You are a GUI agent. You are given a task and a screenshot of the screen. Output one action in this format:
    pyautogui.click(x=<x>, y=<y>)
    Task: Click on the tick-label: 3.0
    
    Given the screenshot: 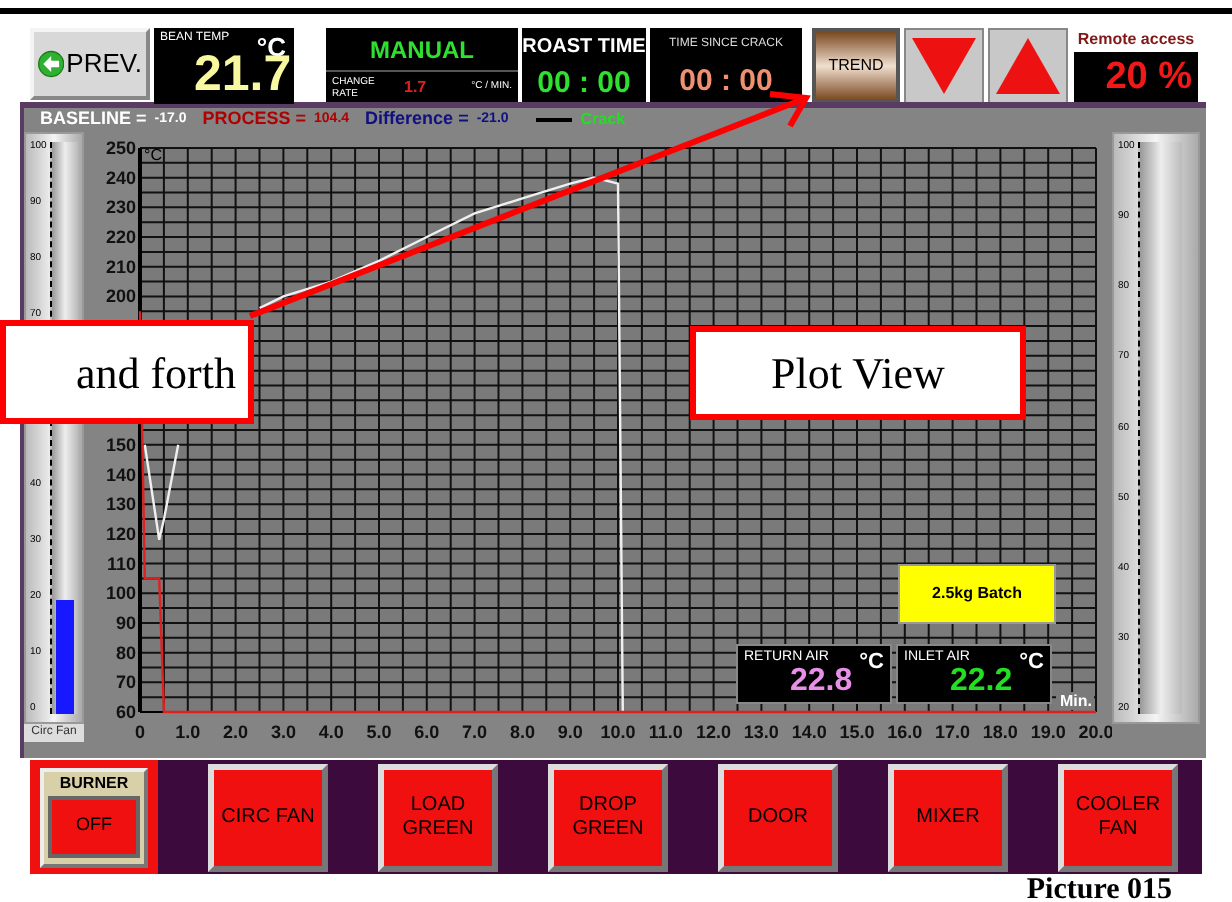 What is the action you would take?
    pyautogui.click(x=283, y=732)
    